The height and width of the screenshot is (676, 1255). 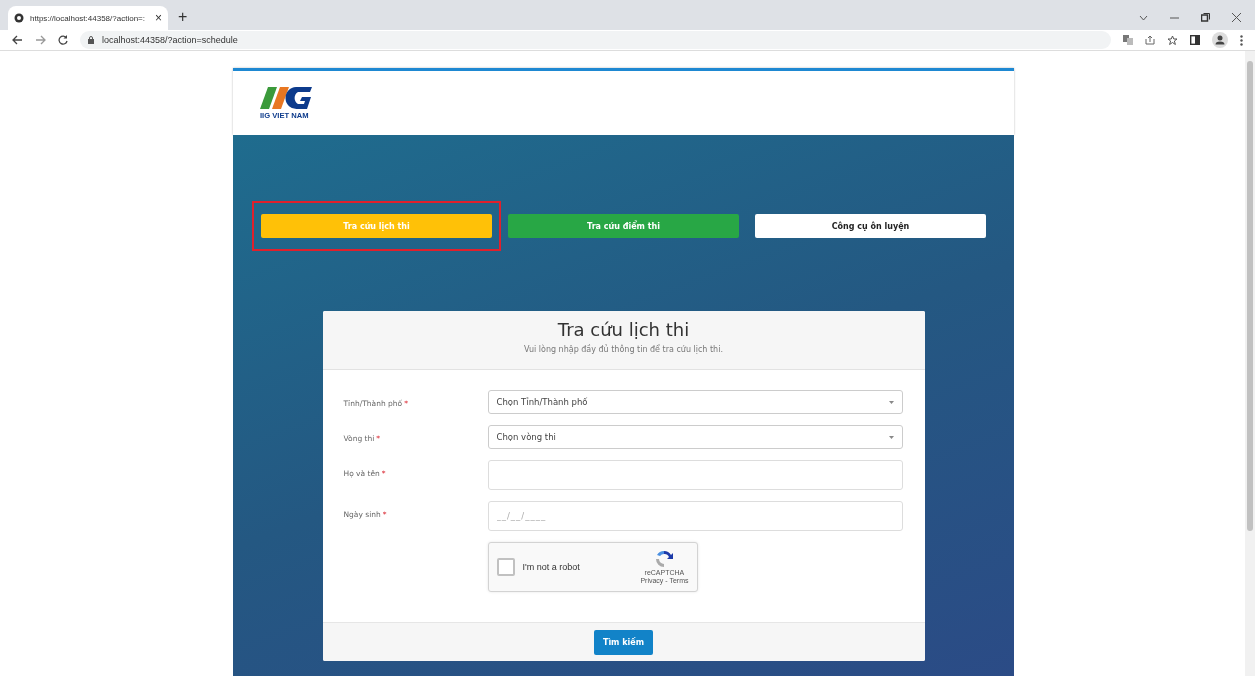 What do you see at coordinates (664, 559) in the screenshot?
I see `recaptcha-logo-icon` at bounding box center [664, 559].